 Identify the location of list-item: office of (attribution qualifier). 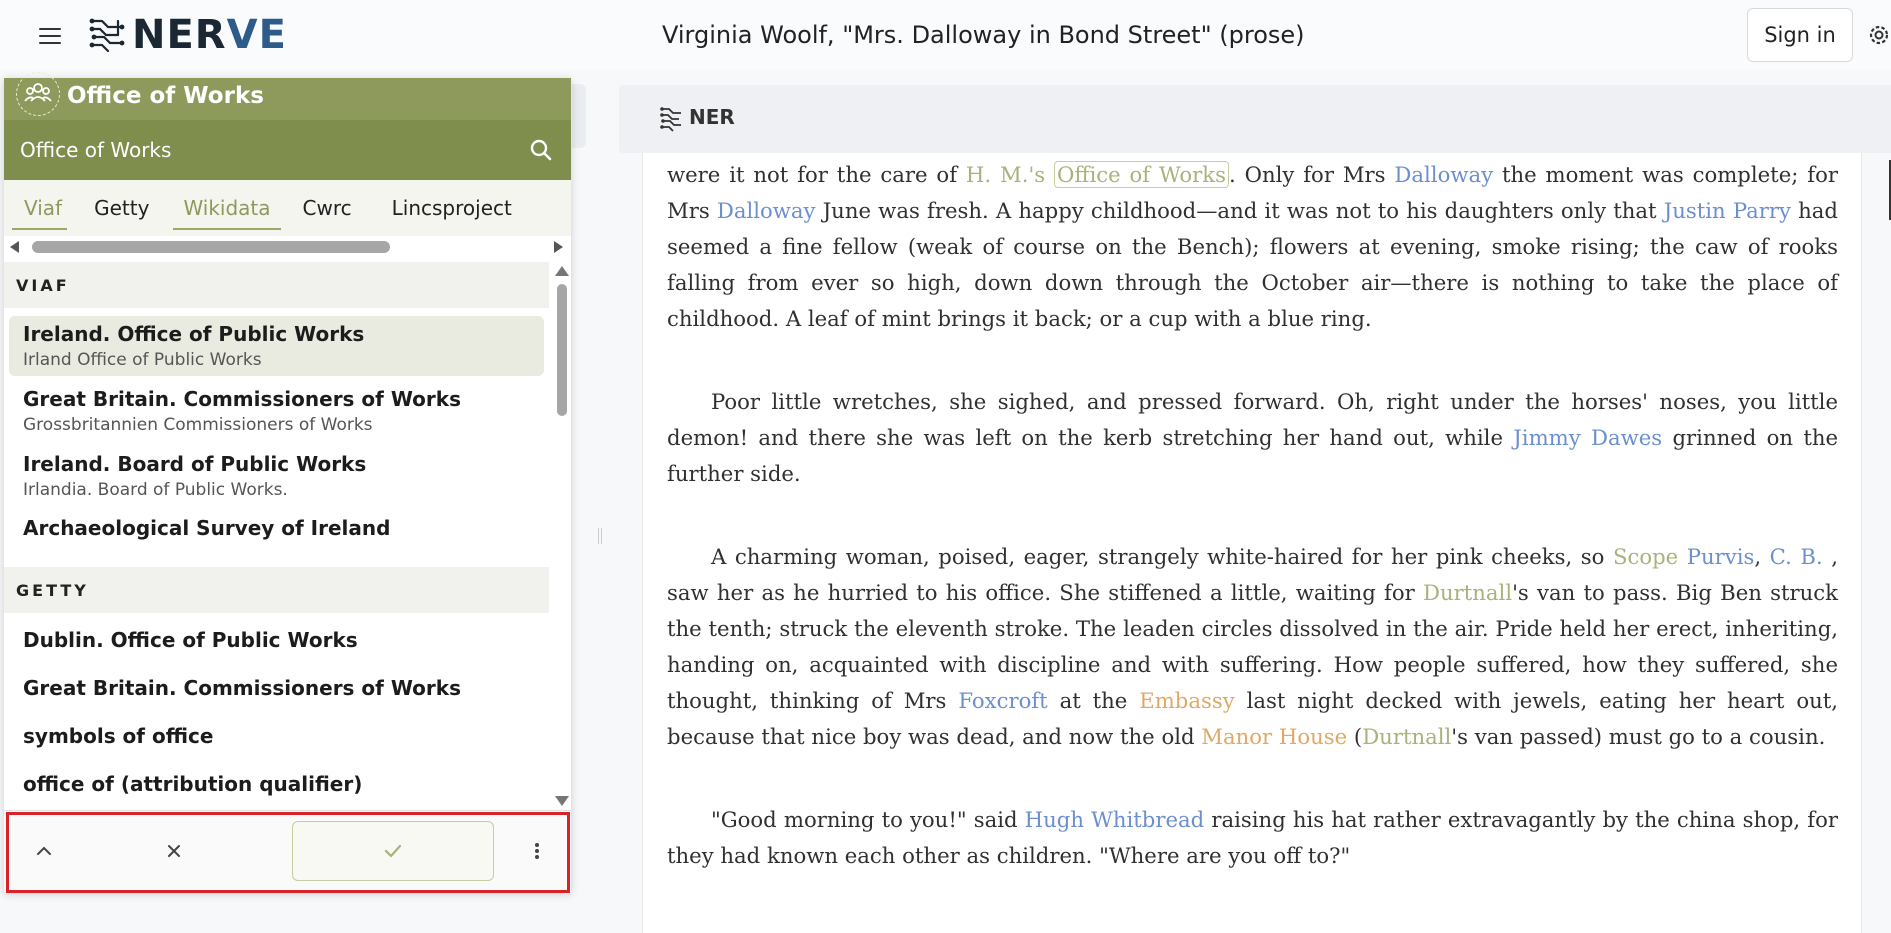
(276, 784).